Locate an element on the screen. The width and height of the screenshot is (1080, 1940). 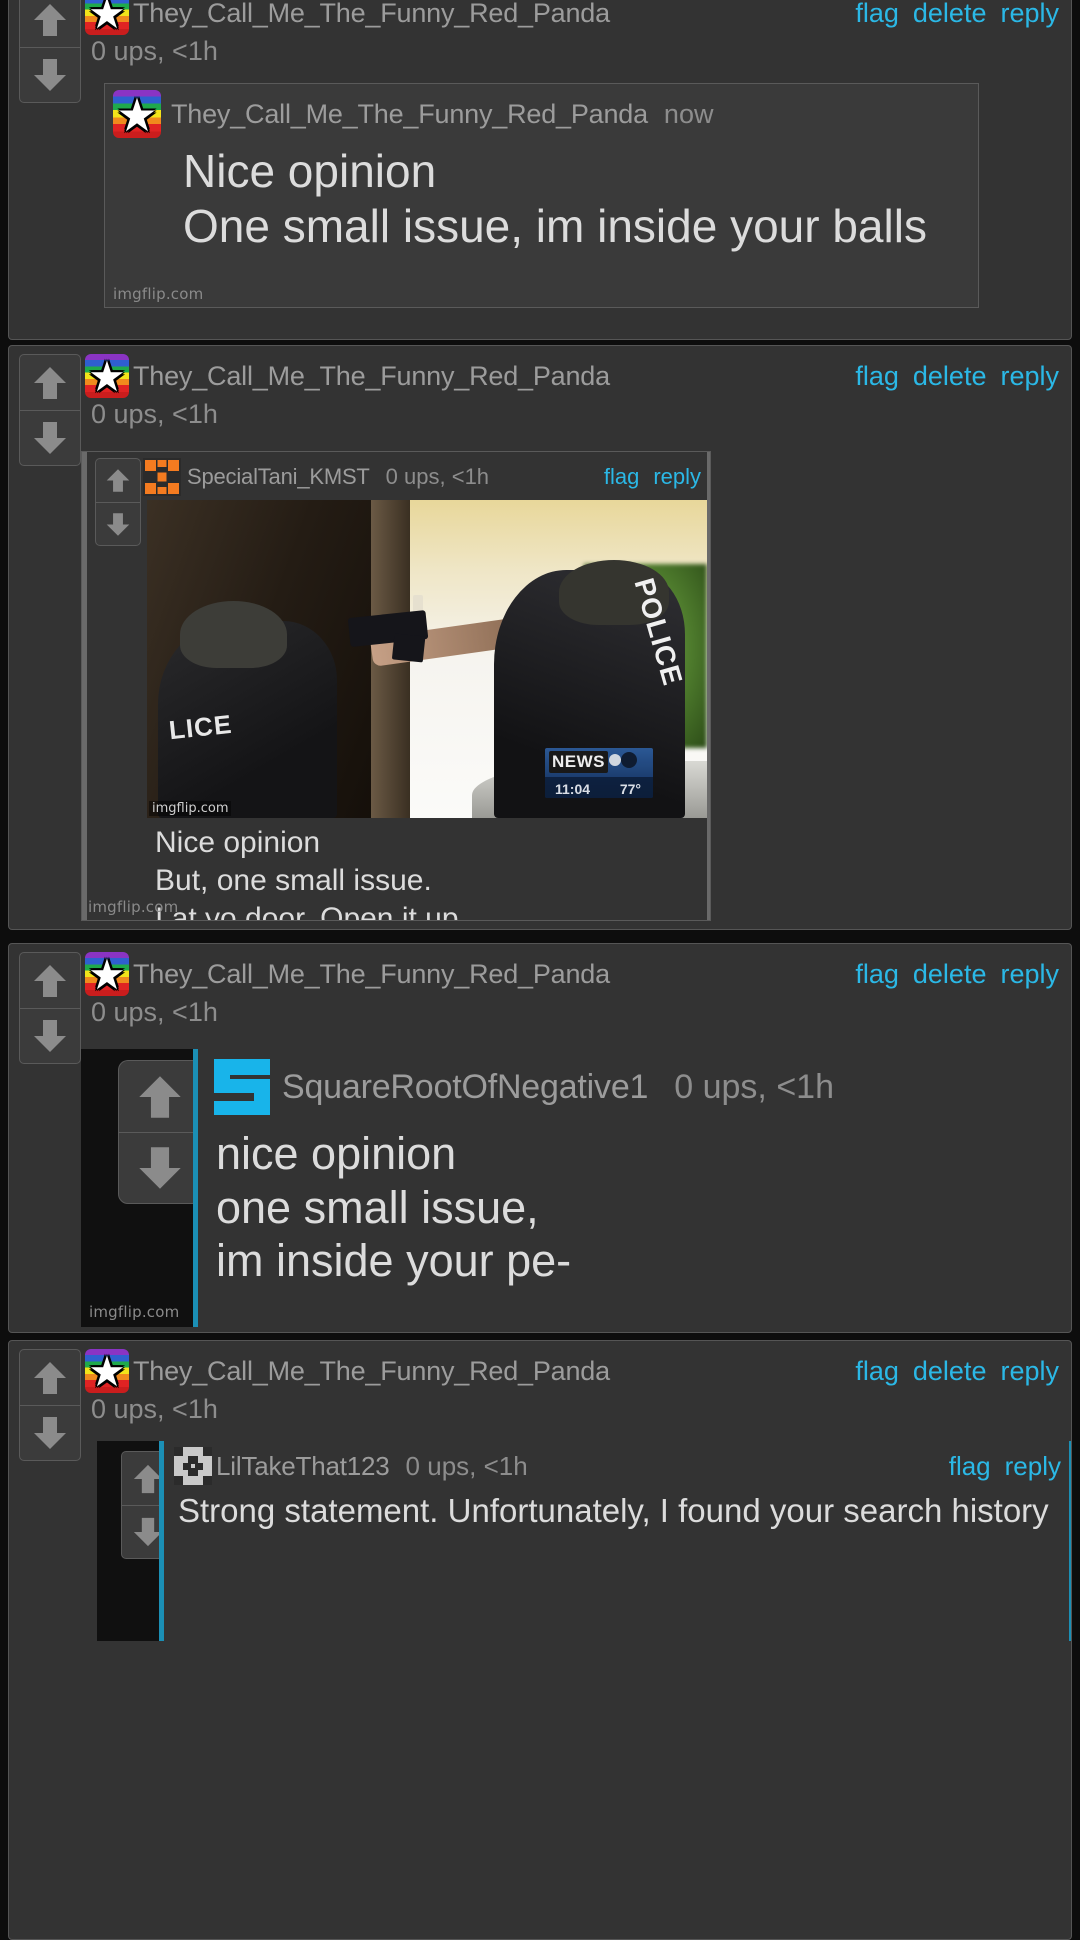
photo-police-label-left: LICE is located at coordinates (200, 726).